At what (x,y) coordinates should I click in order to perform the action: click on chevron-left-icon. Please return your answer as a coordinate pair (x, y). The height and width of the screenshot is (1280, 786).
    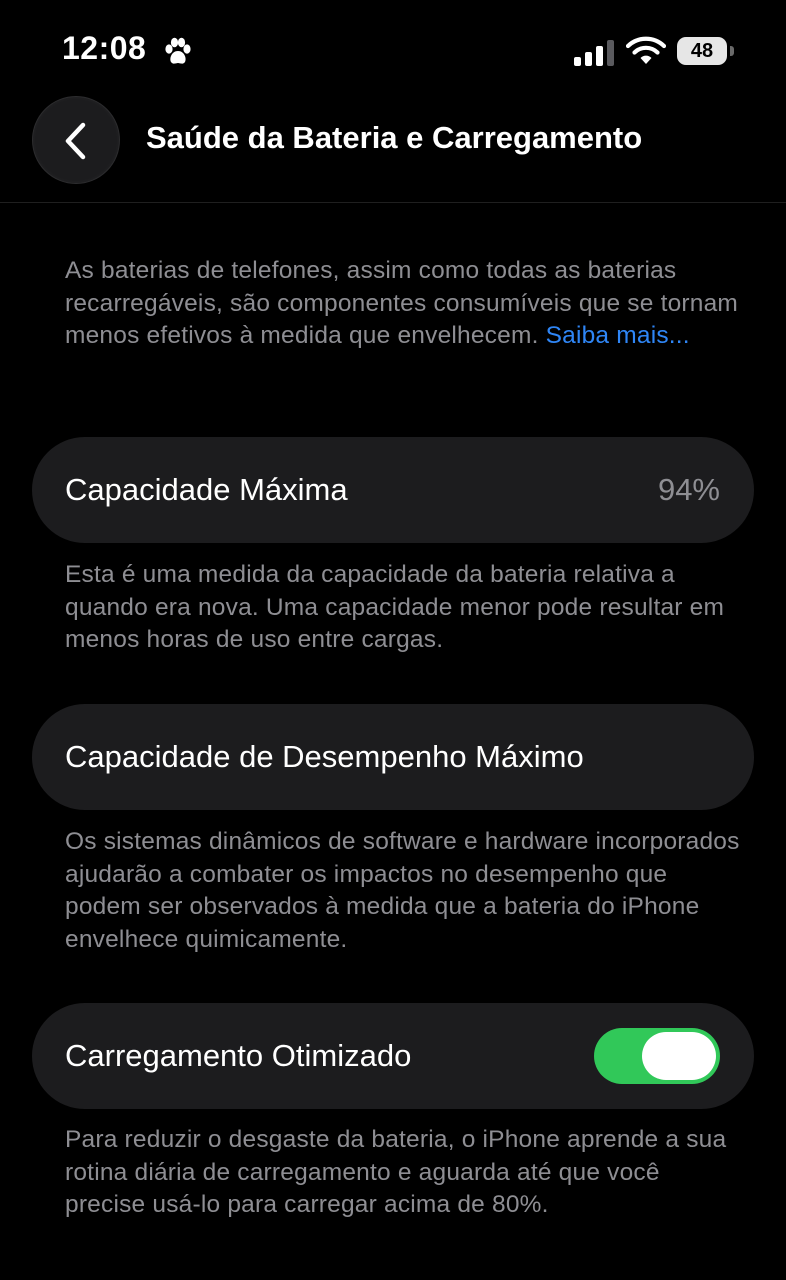
    Looking at the image, I should click on (75, 141).